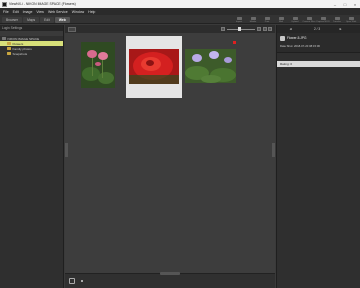  I want to click on capture-nx-d-button: Capture NX-D, so click(323, 19).